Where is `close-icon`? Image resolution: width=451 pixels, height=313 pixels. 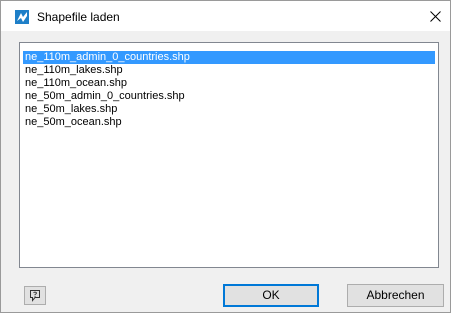
close-icon is located at coordinates (435, 16).